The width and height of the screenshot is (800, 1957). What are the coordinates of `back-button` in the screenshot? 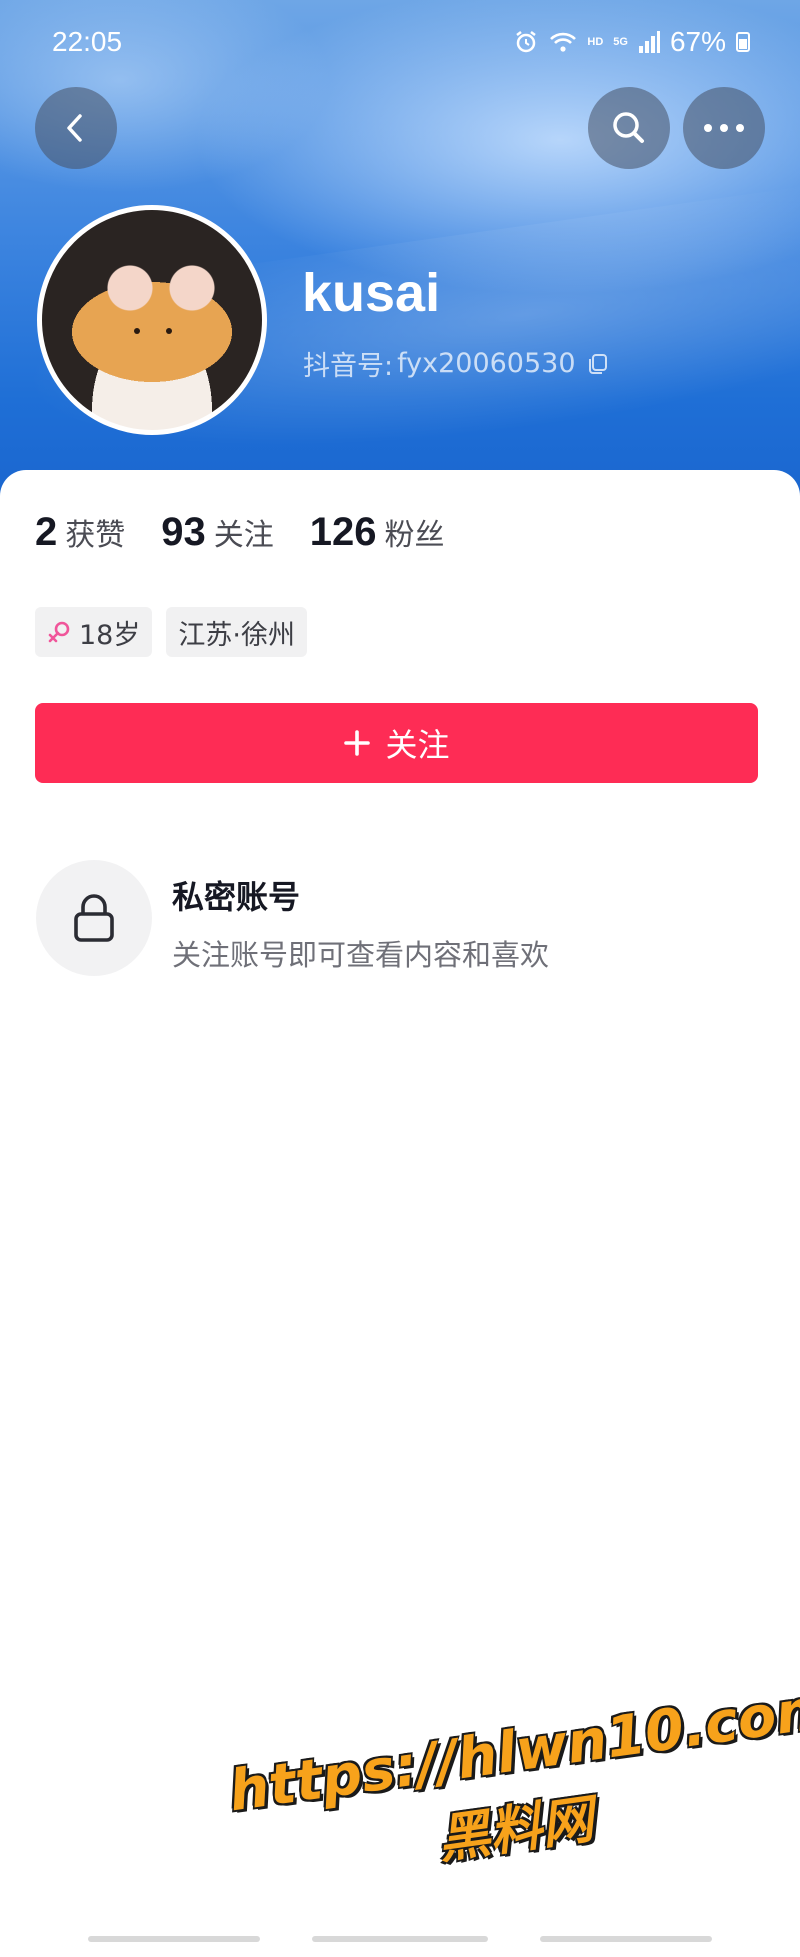 It's located at (76, 128).